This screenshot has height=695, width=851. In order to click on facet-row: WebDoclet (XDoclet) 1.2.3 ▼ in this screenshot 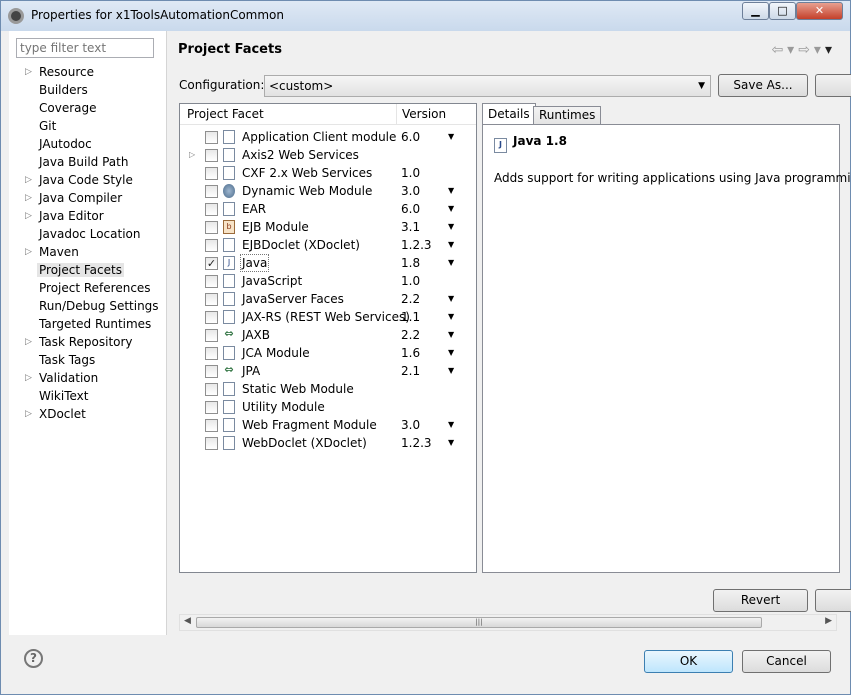, I will do `click(328, 443)`.